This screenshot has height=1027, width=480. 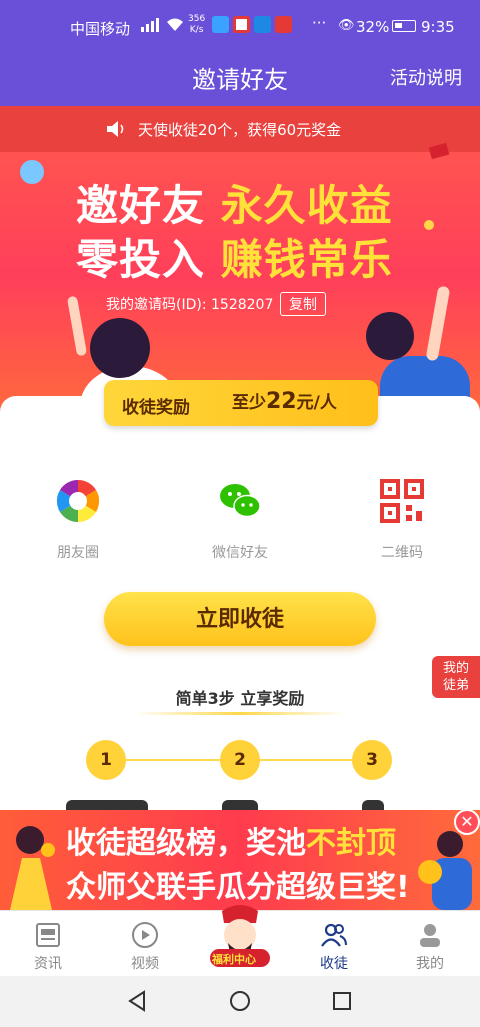 I want to click on star-decoration, so click(x=429, y=225).